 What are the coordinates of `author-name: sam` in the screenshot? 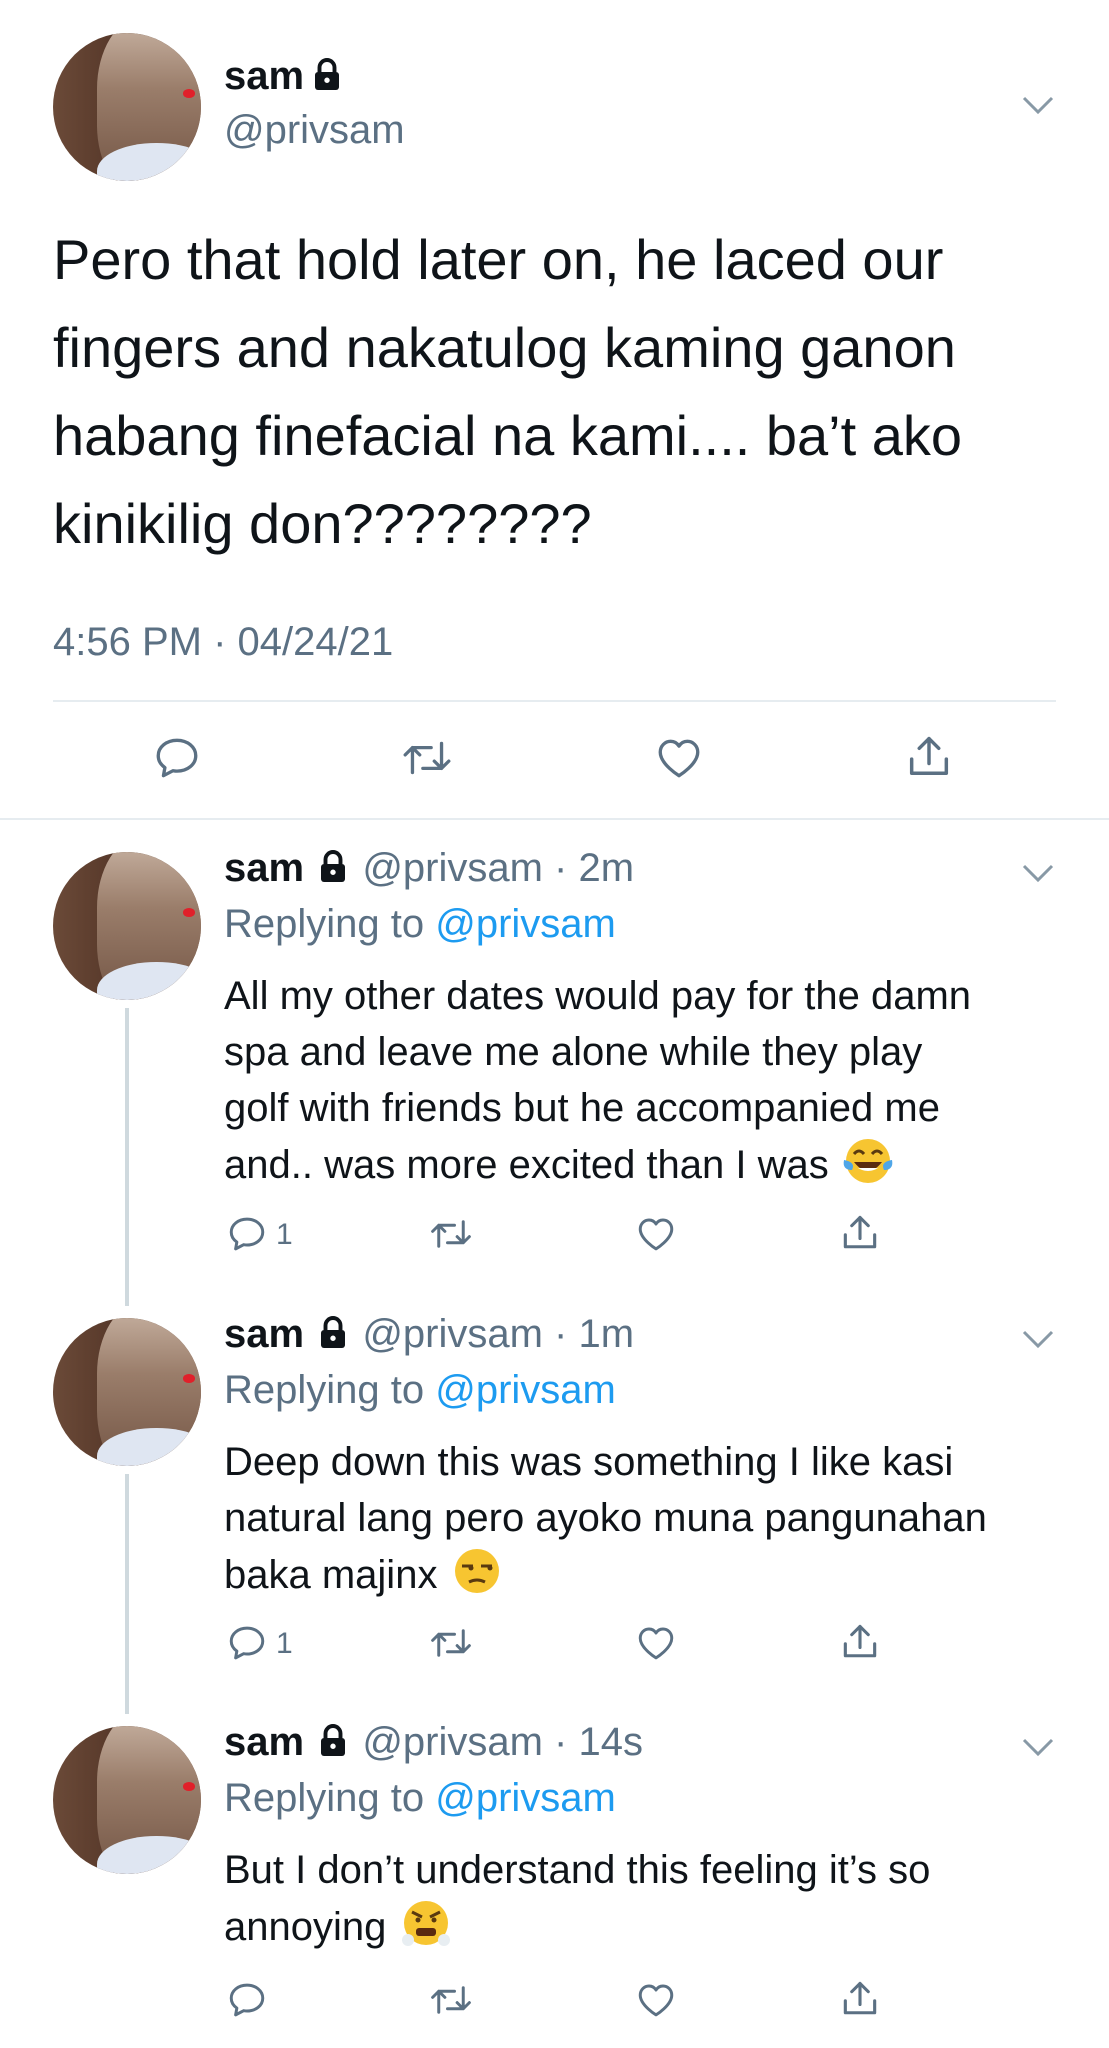 It's located at (284, 76).